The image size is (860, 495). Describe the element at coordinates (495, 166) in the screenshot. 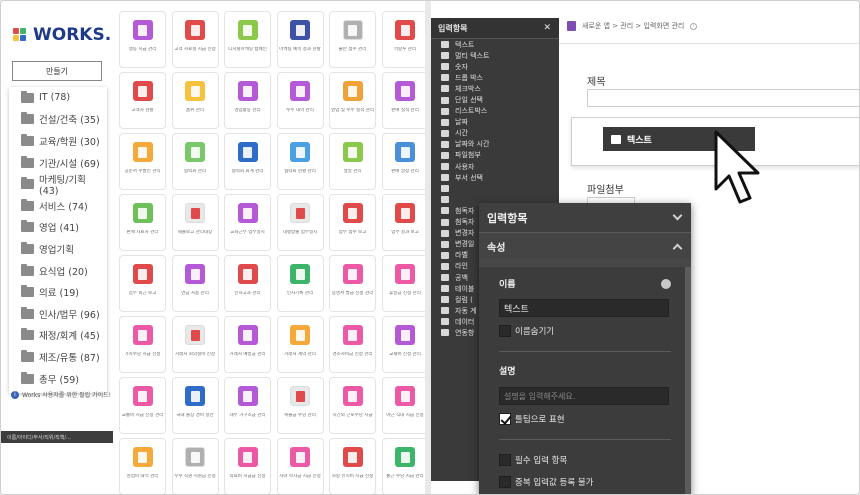

I see `palette-item: 사용자` at that location.